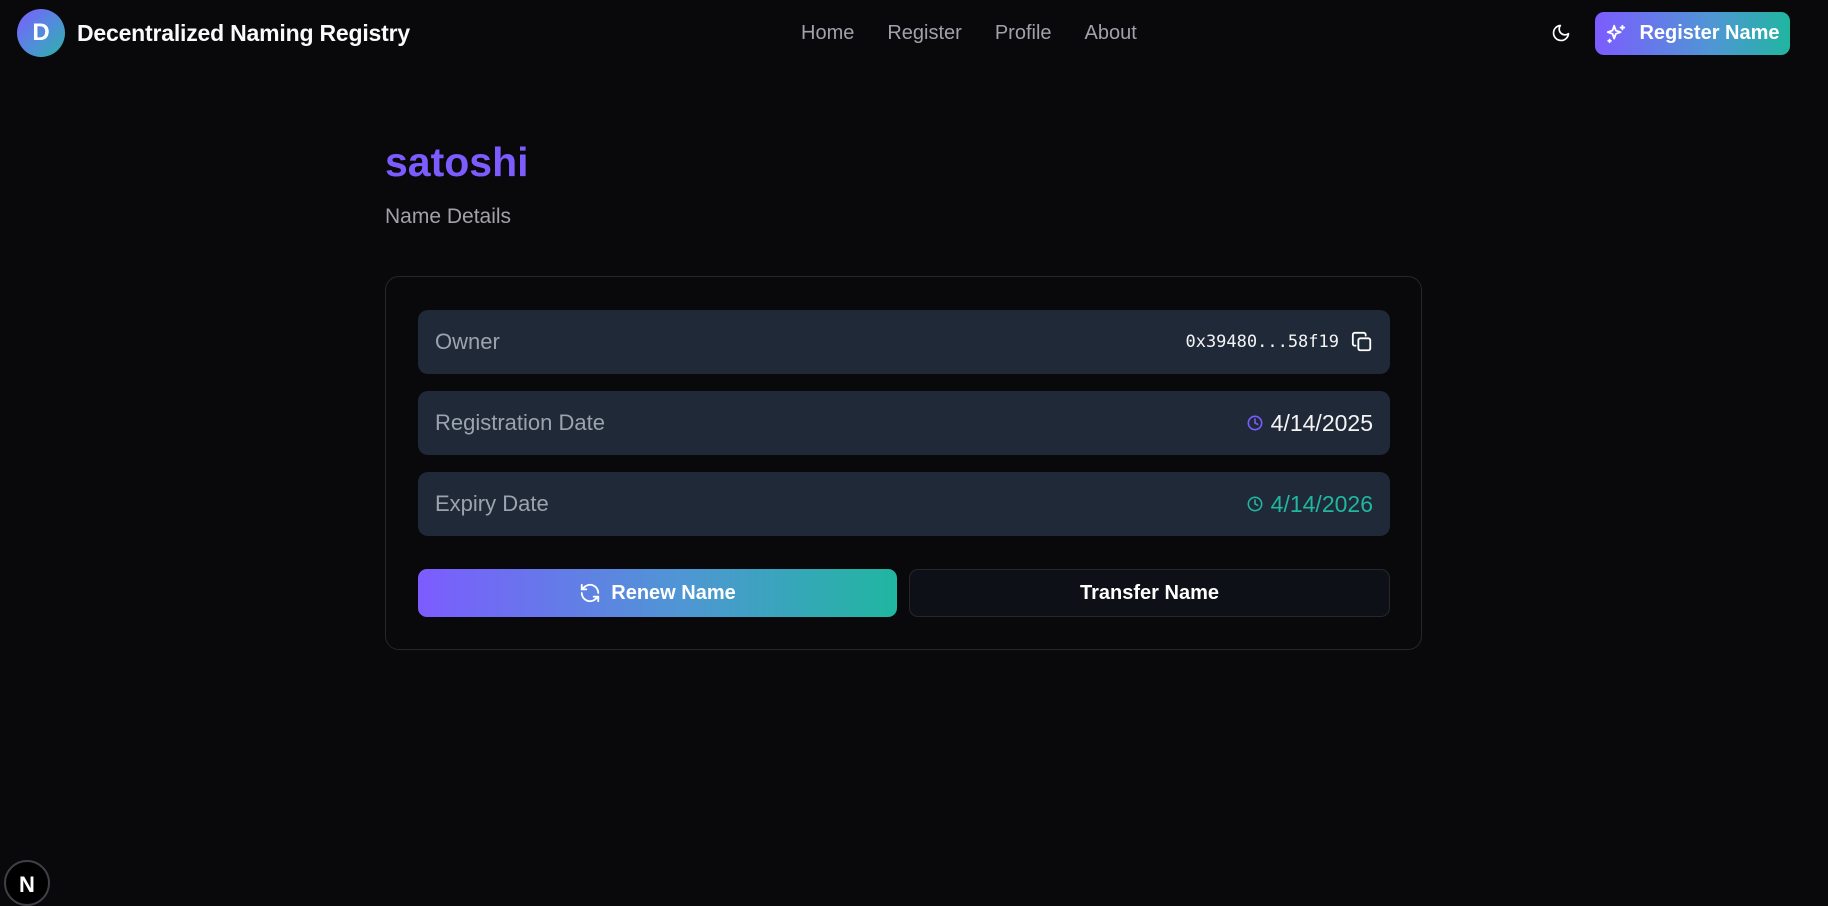  I want to click on refresh-icon, so click(590, 593).